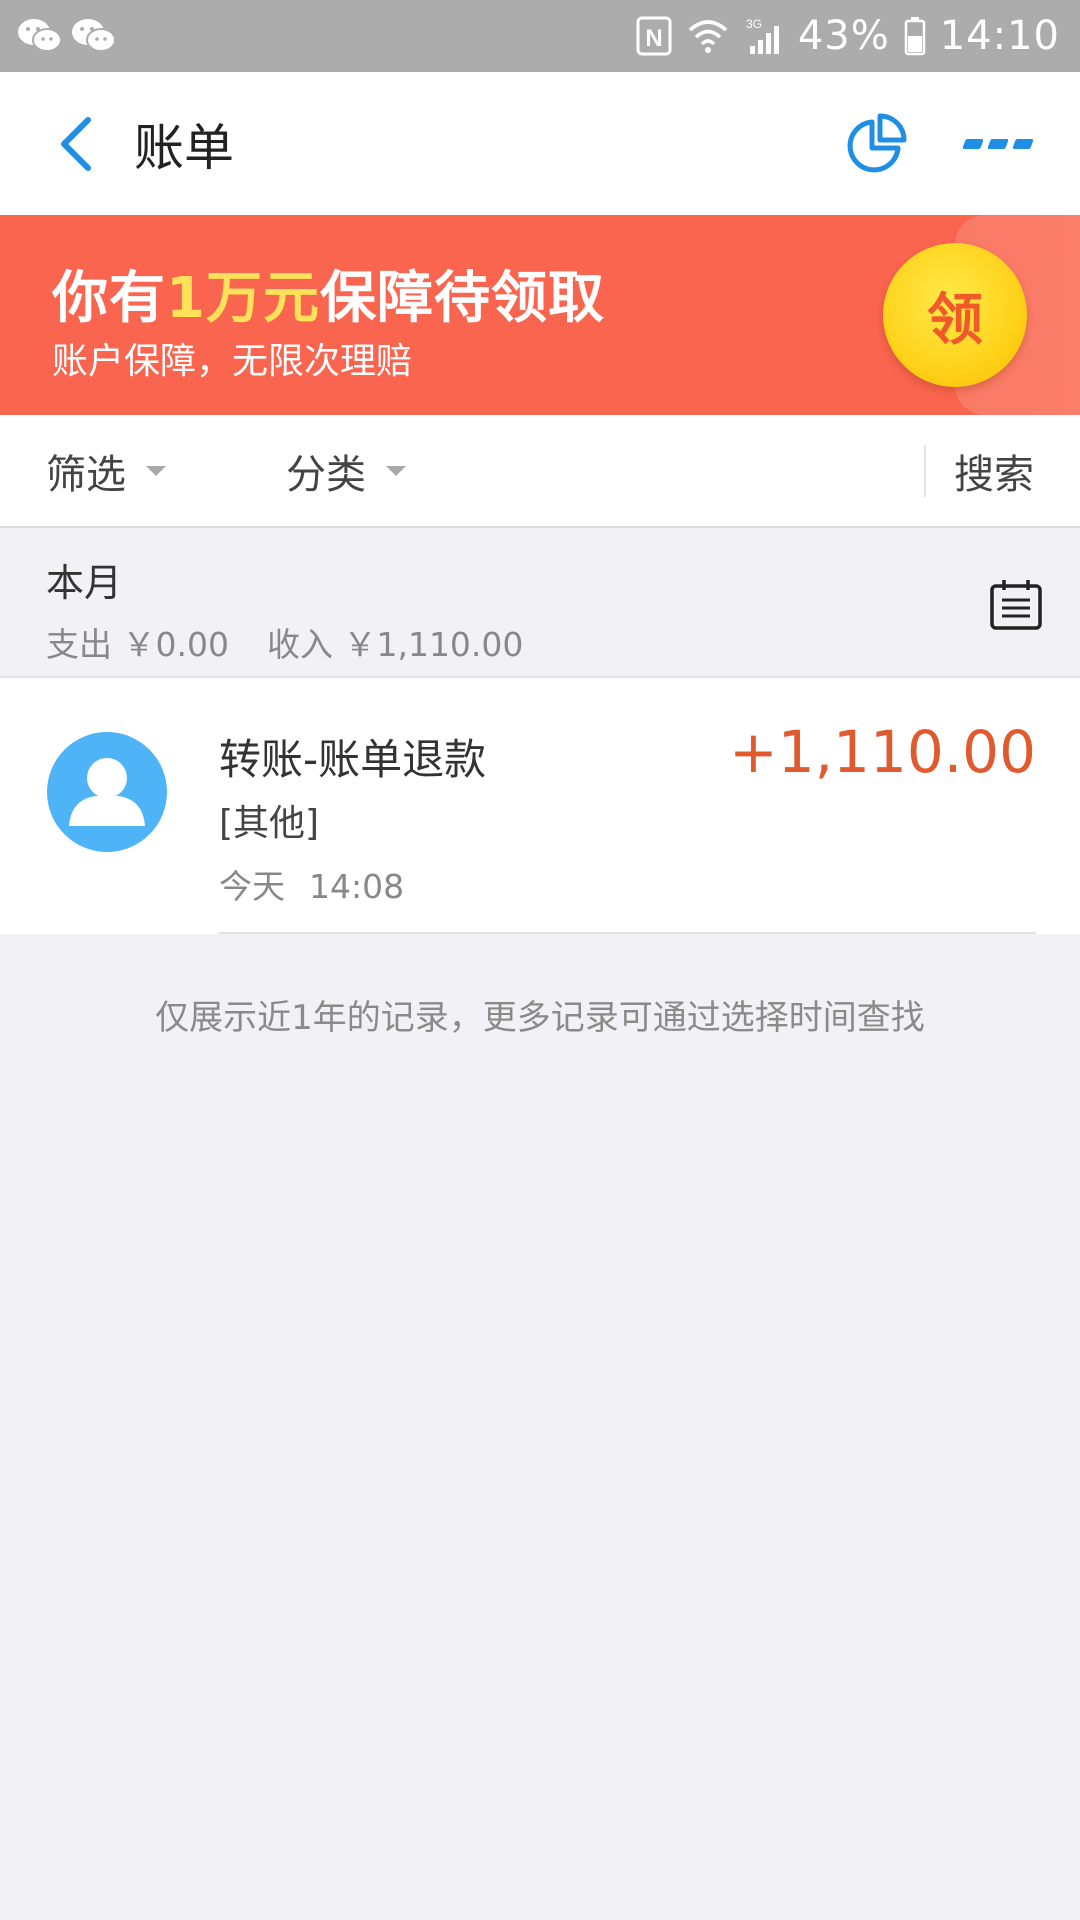 The image size is (1080, 1920). I want to click on more-icon, so click(998, 144).